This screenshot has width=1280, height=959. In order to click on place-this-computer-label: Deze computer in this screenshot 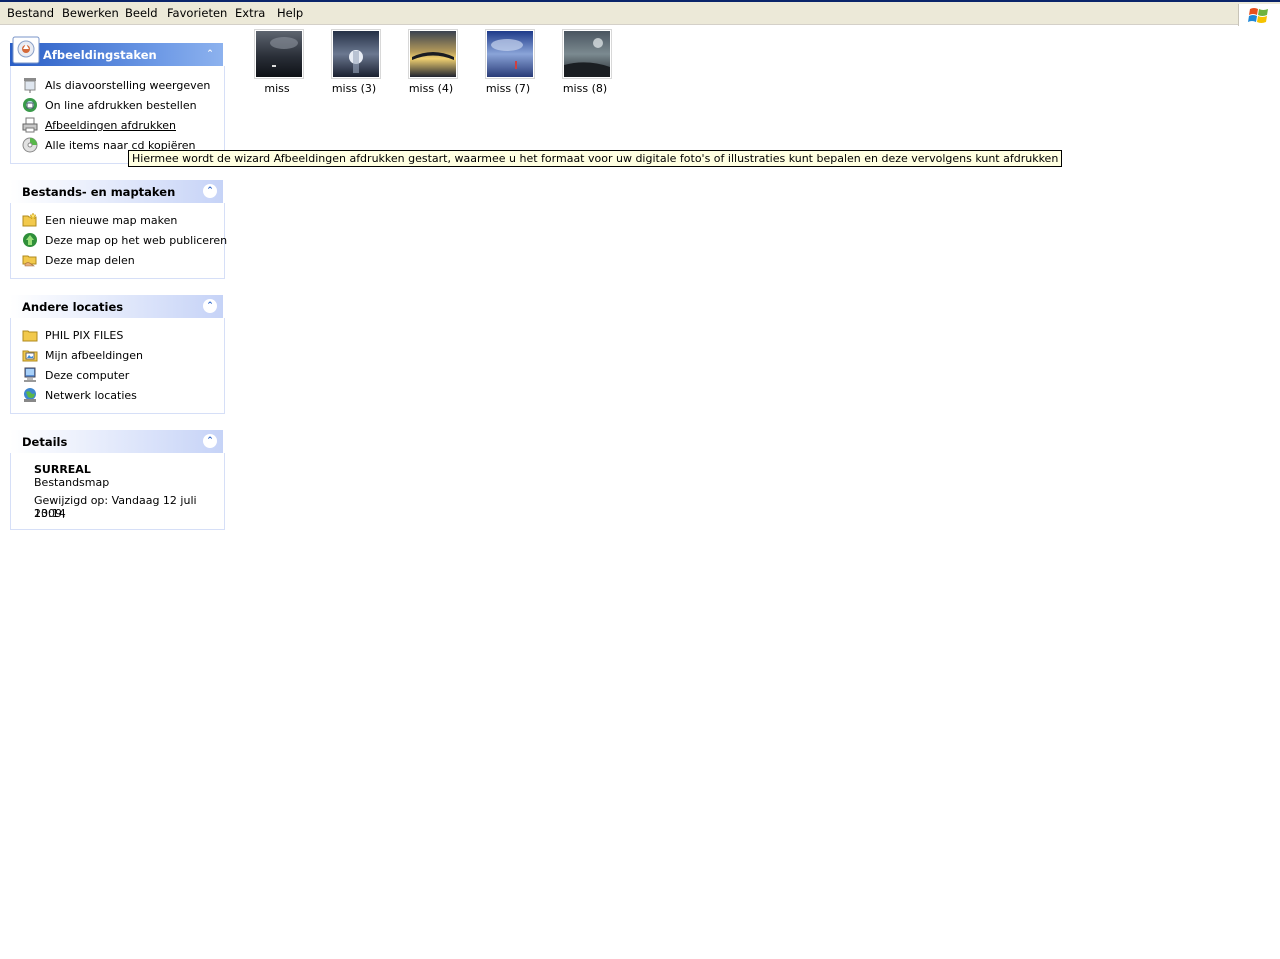, I will do `click(87, 375)`.